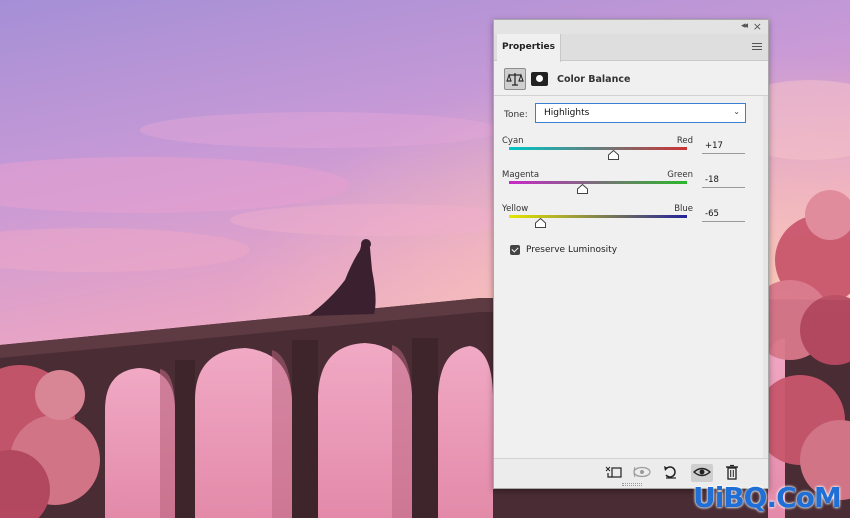  What do you see at coordinates (683, 209) in the screenshot?
I see `slider-right-label: Blue` at bounding box center [683, 209].